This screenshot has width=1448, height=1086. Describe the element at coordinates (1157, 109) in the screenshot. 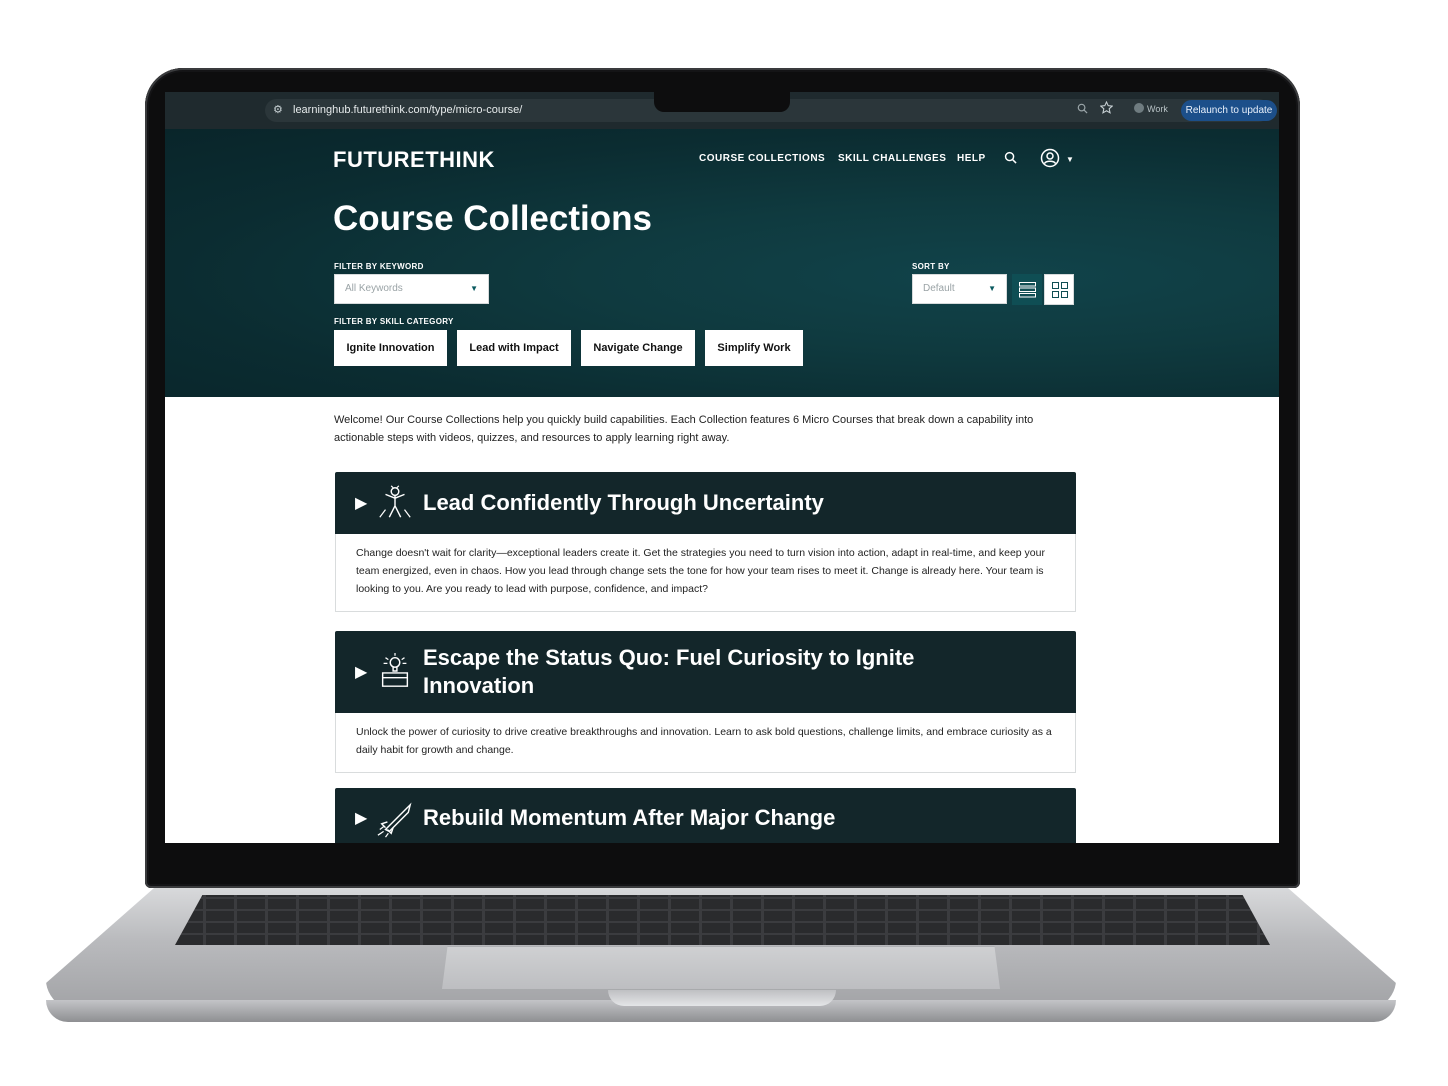

I see `profile-label: Work` at that location.